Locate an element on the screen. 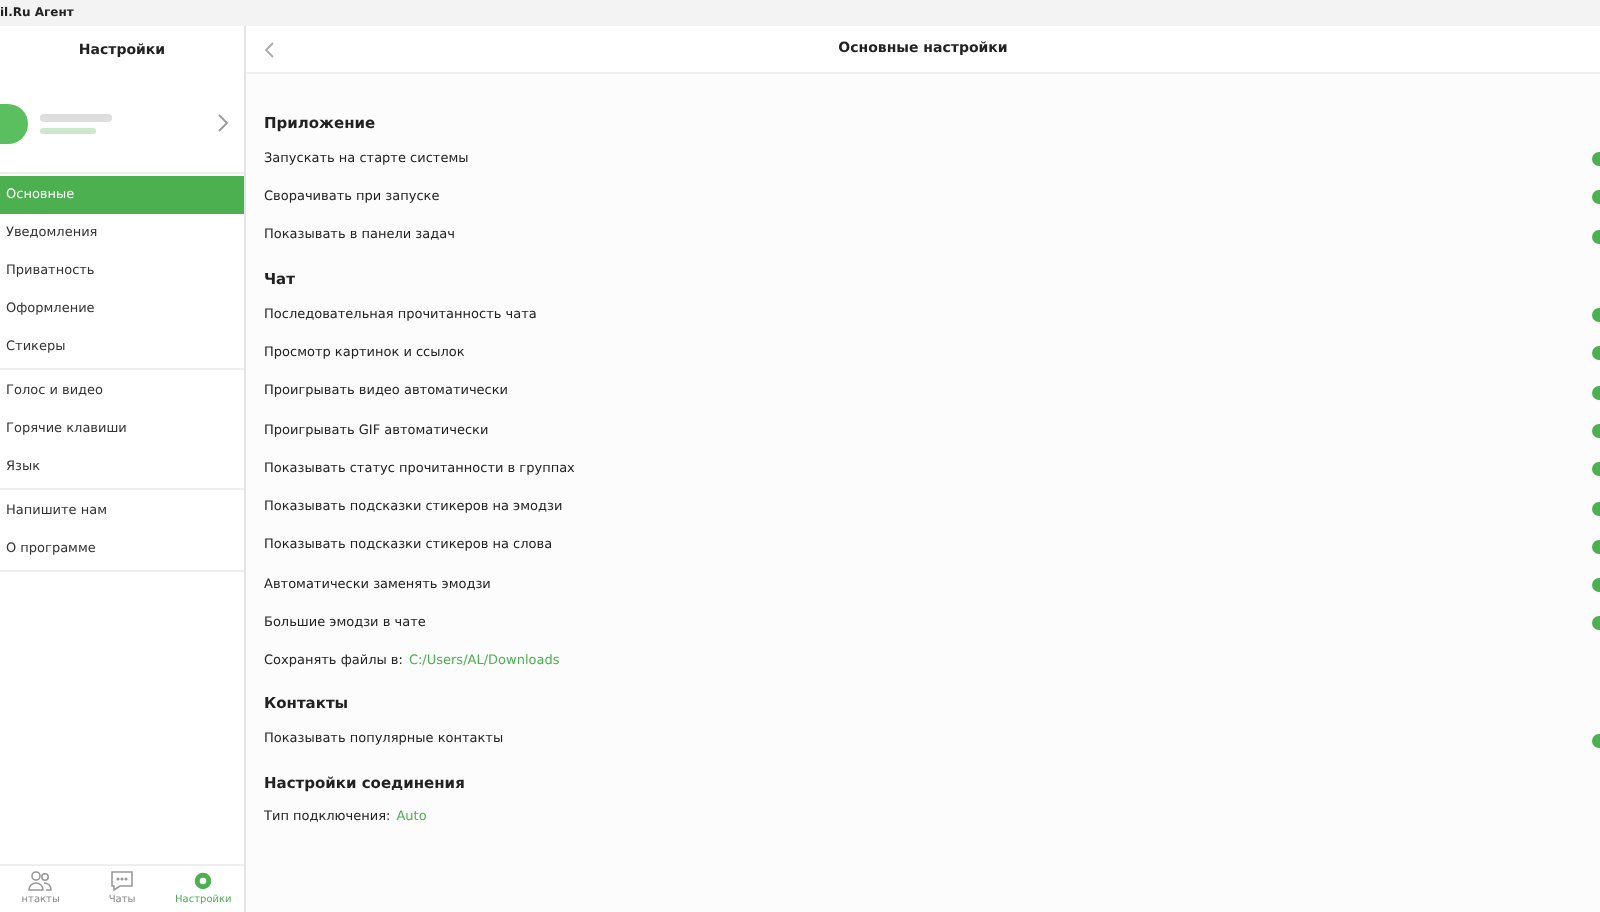 The width and height of the screenshot is (1600, 912). back-icon is located at coordinates (269, 49).